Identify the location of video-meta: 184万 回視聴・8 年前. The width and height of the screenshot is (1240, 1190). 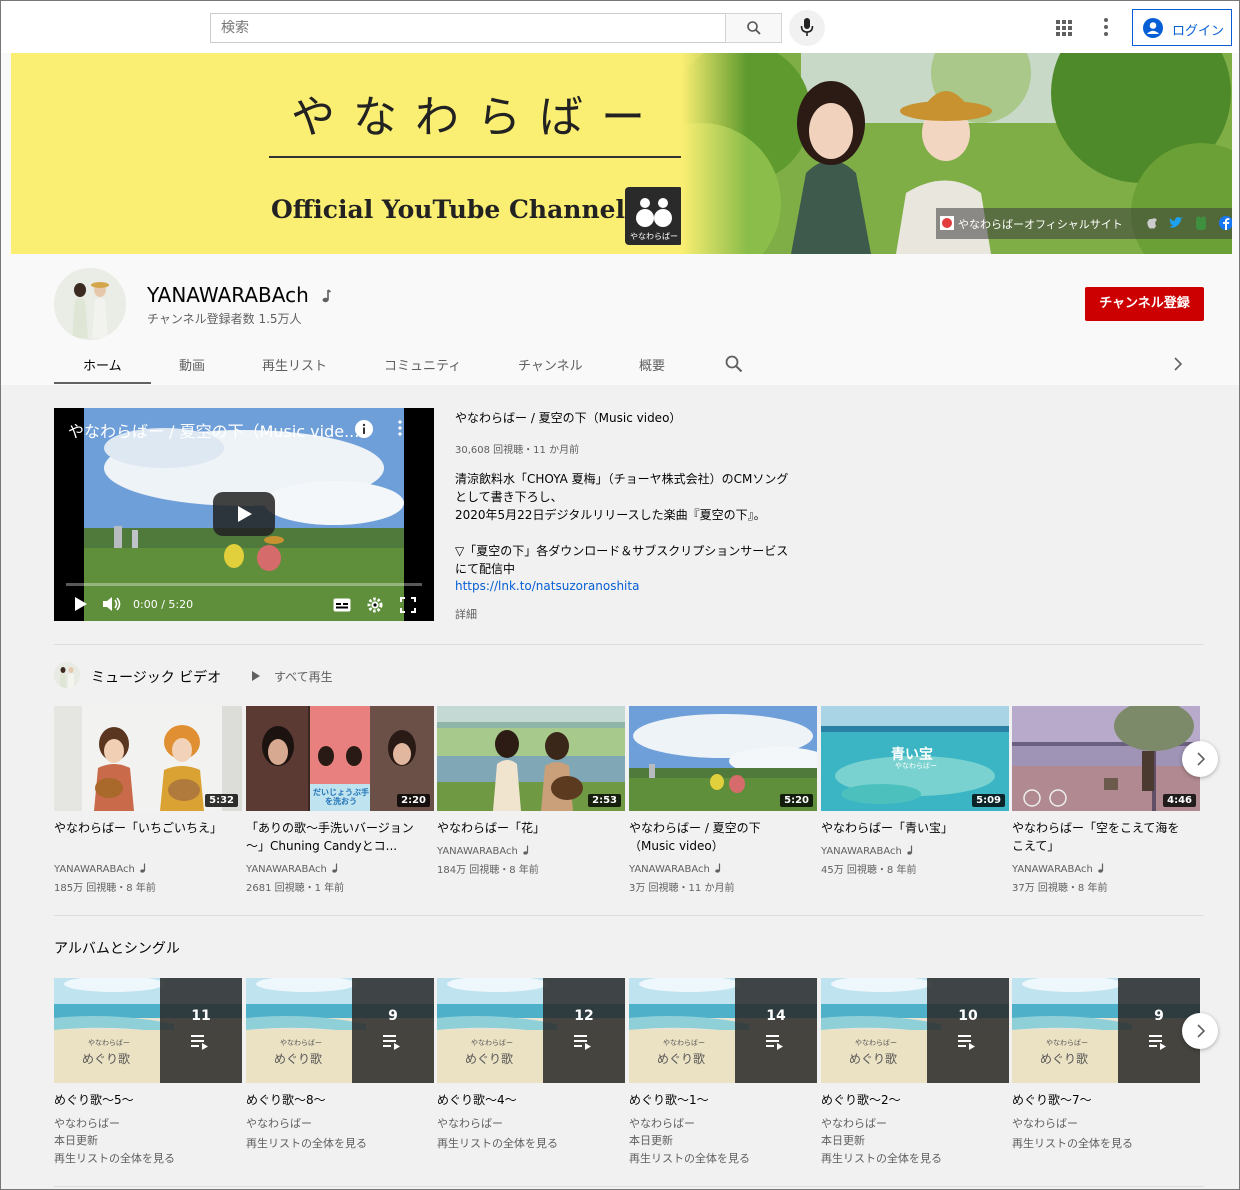
(488, 870).